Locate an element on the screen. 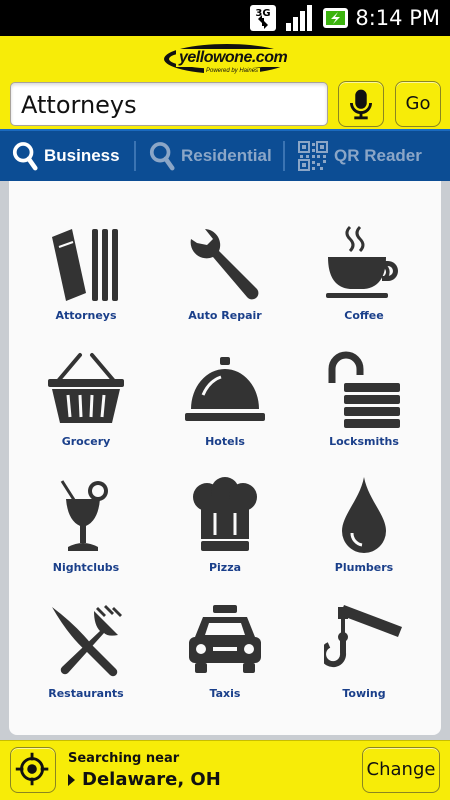 The image size is (450, 800). tab-qr-reader: QR Reader is located at coordinates (360, 156).